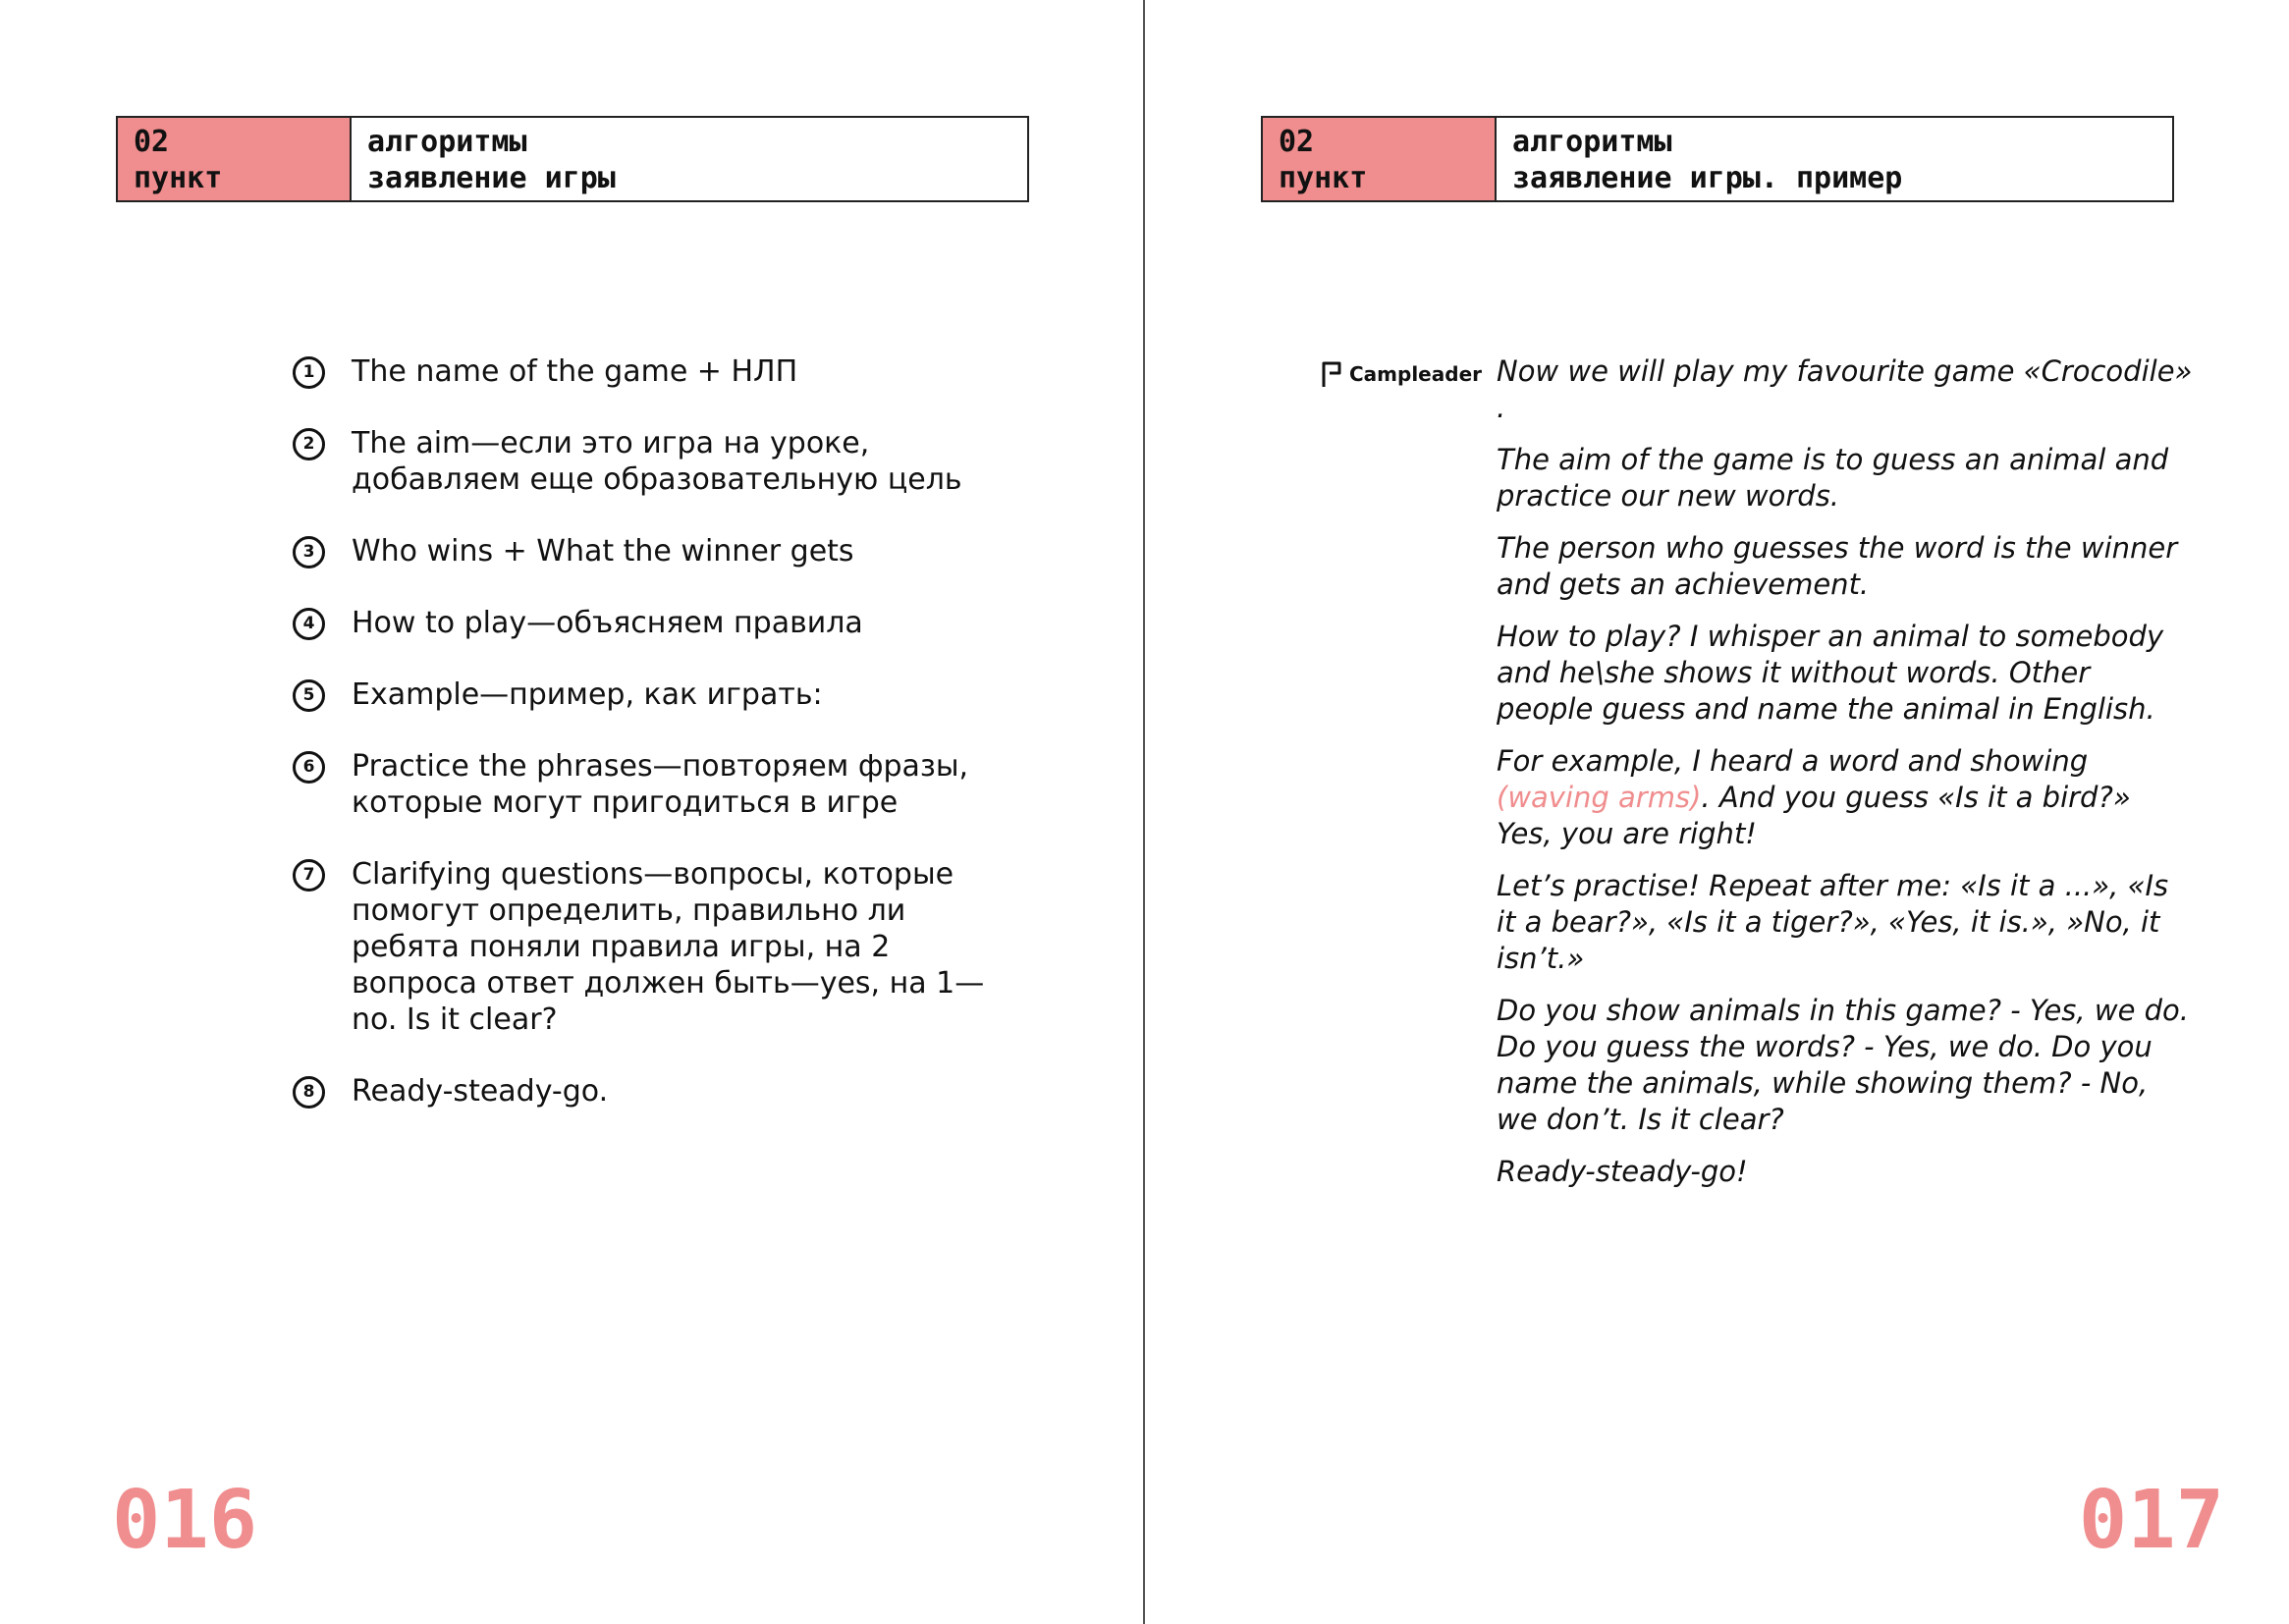 This screenshot has width=2289, height=1624. What do you see at coordinates (309, 552) in the screenshot?
I see `step-number-icon: 3` at bounding box center [309, 552].